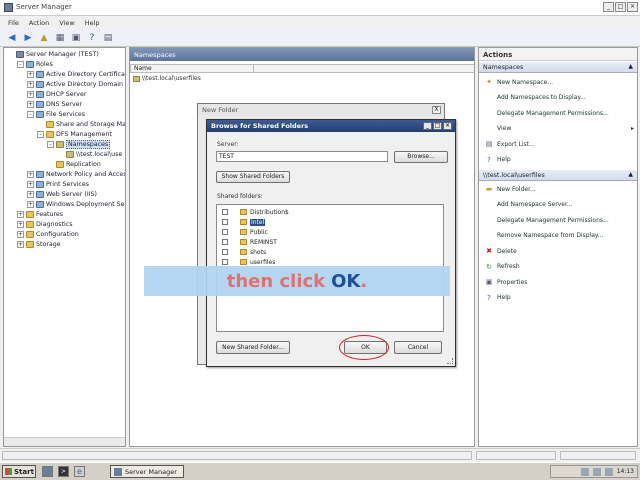  I want to click on action-item: ✖ Delete, so click(501, 251).